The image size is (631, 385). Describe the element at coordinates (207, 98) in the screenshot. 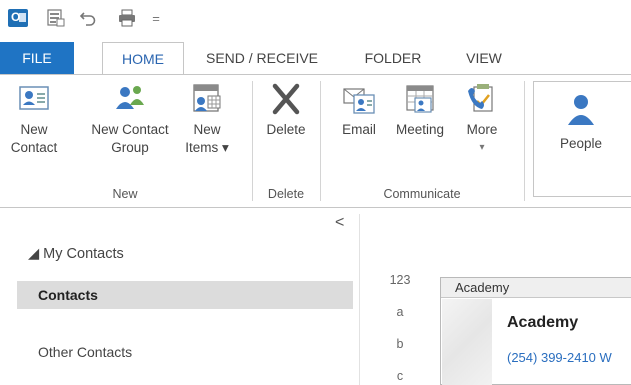

I see `new-items-icon` at that location.